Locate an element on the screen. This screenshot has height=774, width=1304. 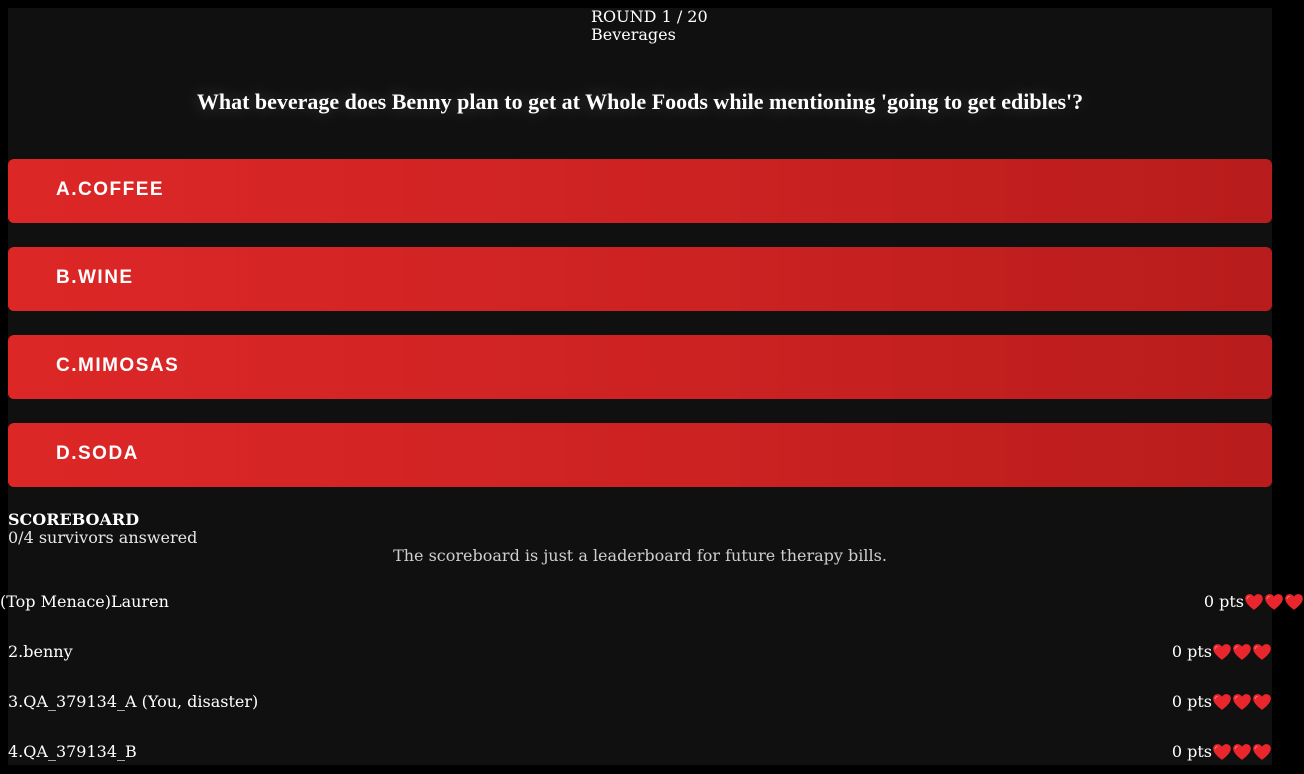
answer-label: C.MIMOSAS is located at coordinates (118, 365).